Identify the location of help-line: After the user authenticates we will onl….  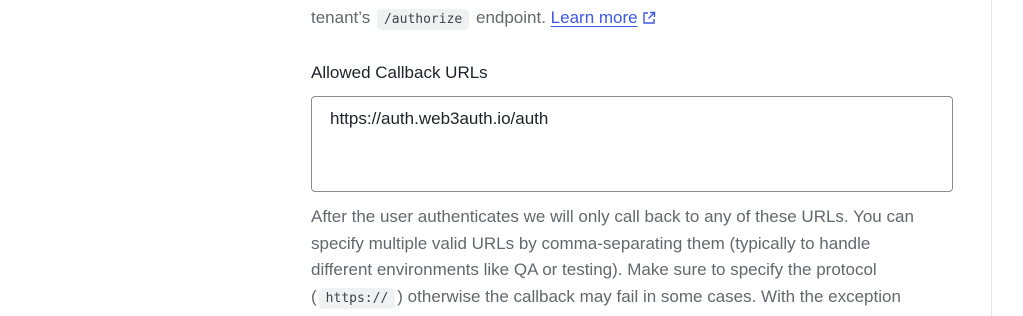
(612, 216).